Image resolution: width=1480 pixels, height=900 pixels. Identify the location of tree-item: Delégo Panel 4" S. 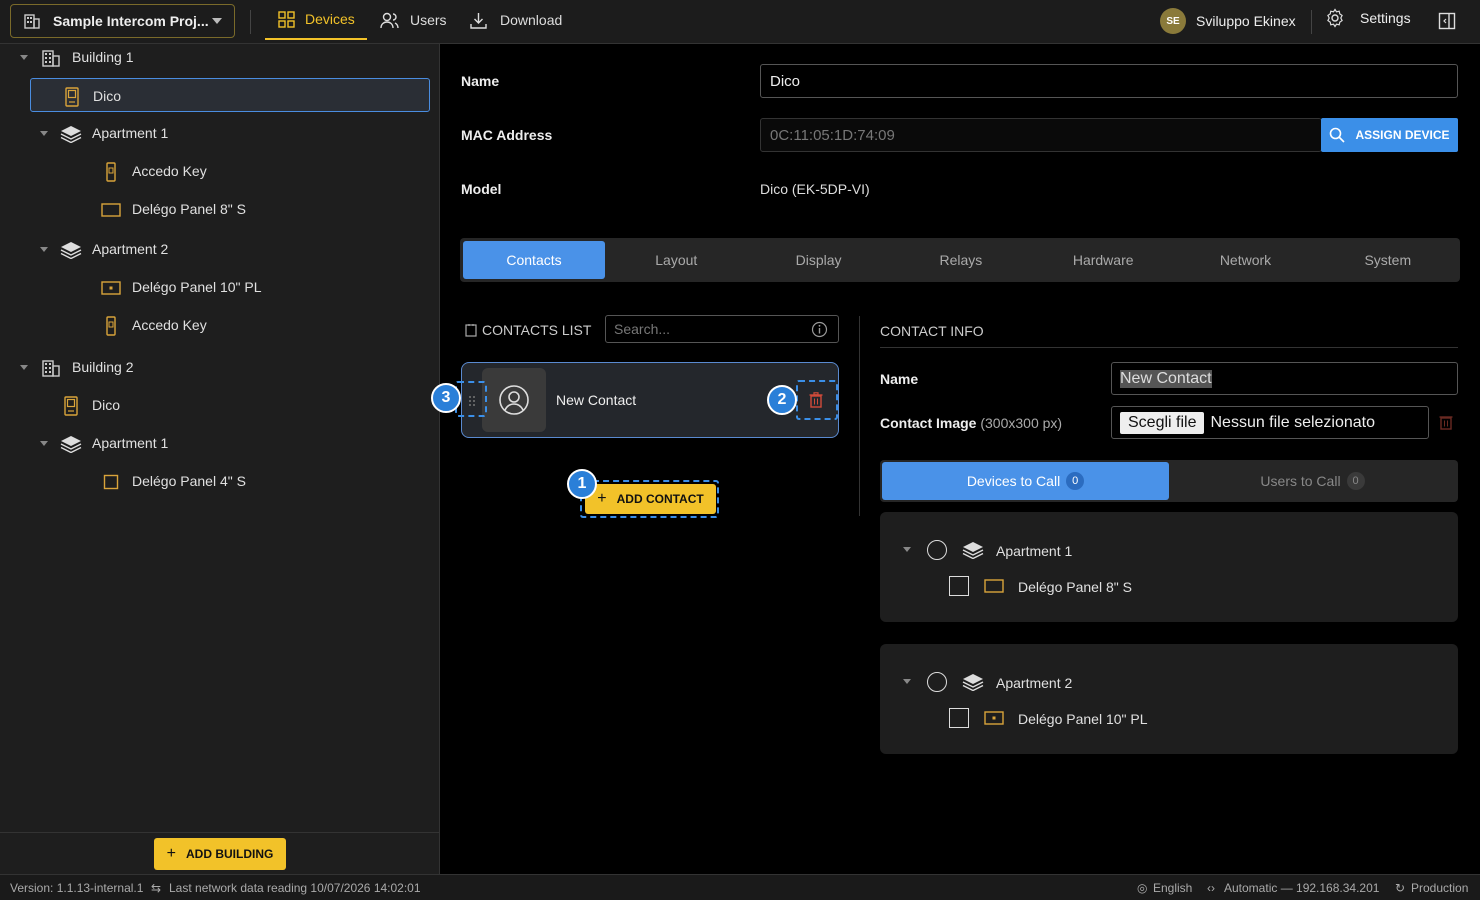
(220, 481).